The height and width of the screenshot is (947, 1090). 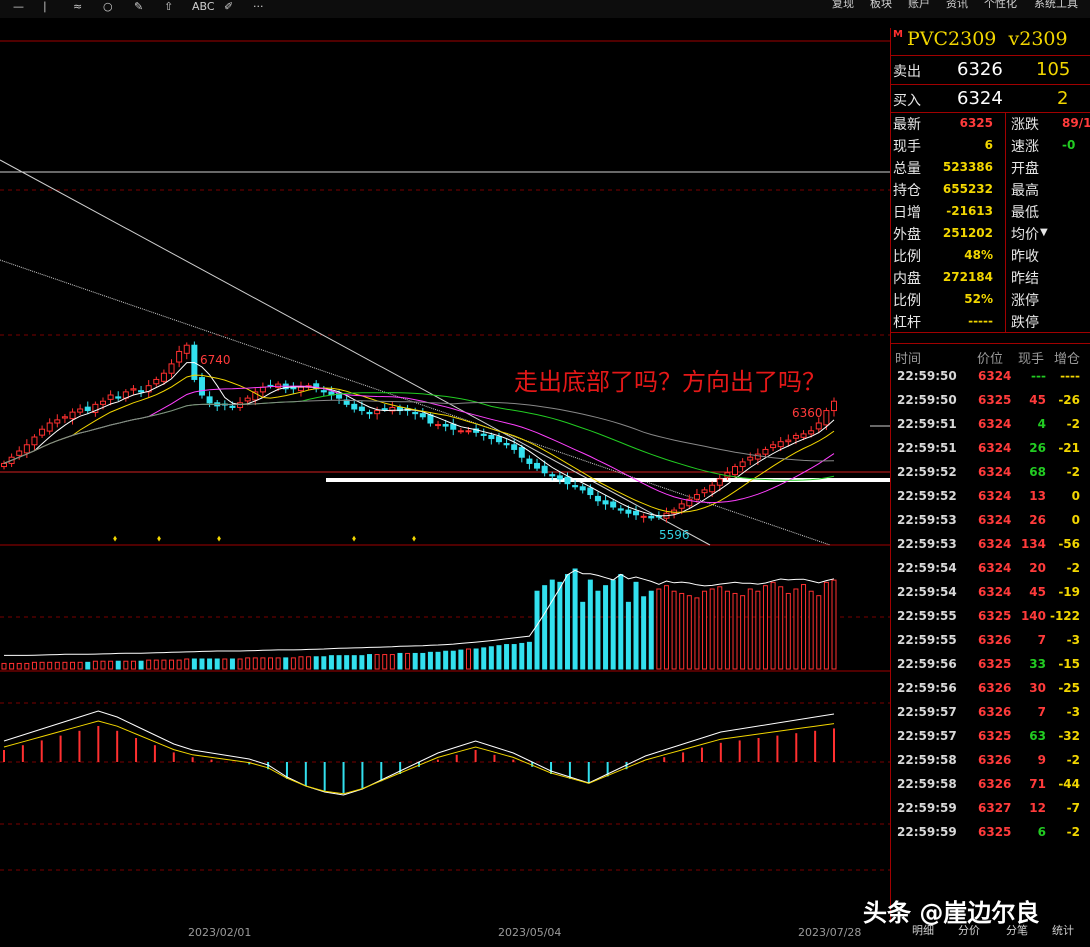 What do you see at coordinates (991, 453) in the screenshot?
I see `tick-row: 22:59:51 6324 26 -21` at bounding box center [991, 453].